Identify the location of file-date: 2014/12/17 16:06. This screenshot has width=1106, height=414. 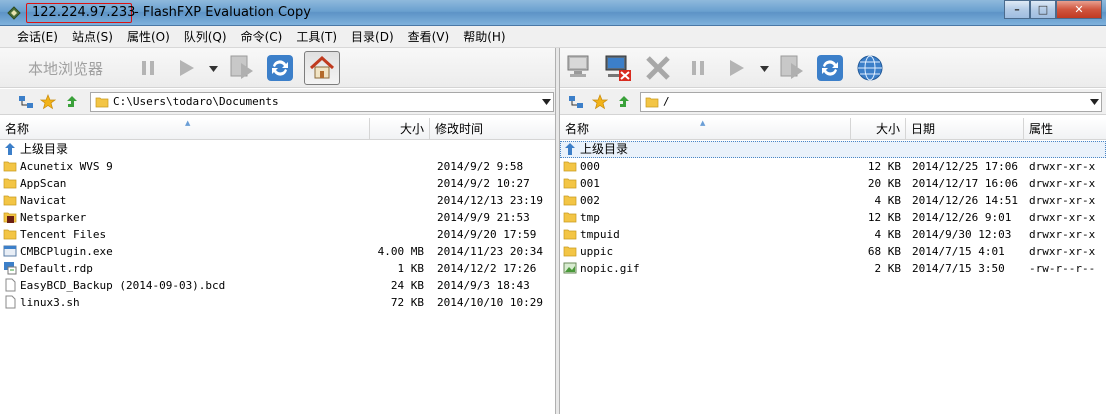
(965, 183).